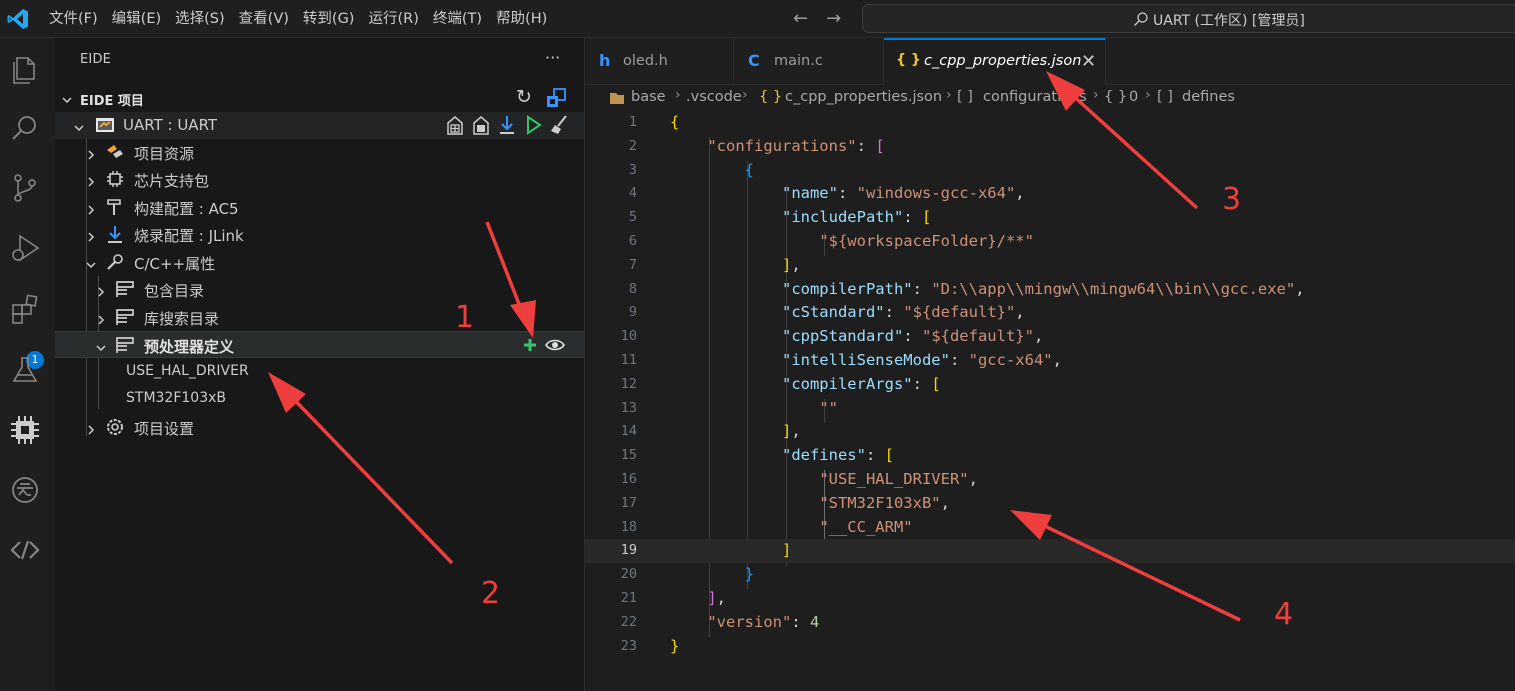 The image size is (1515, 691). Describe the element at coordinates (1035, 97) in the screenshot. I see `breadcrumb-item: configurations` at that location.